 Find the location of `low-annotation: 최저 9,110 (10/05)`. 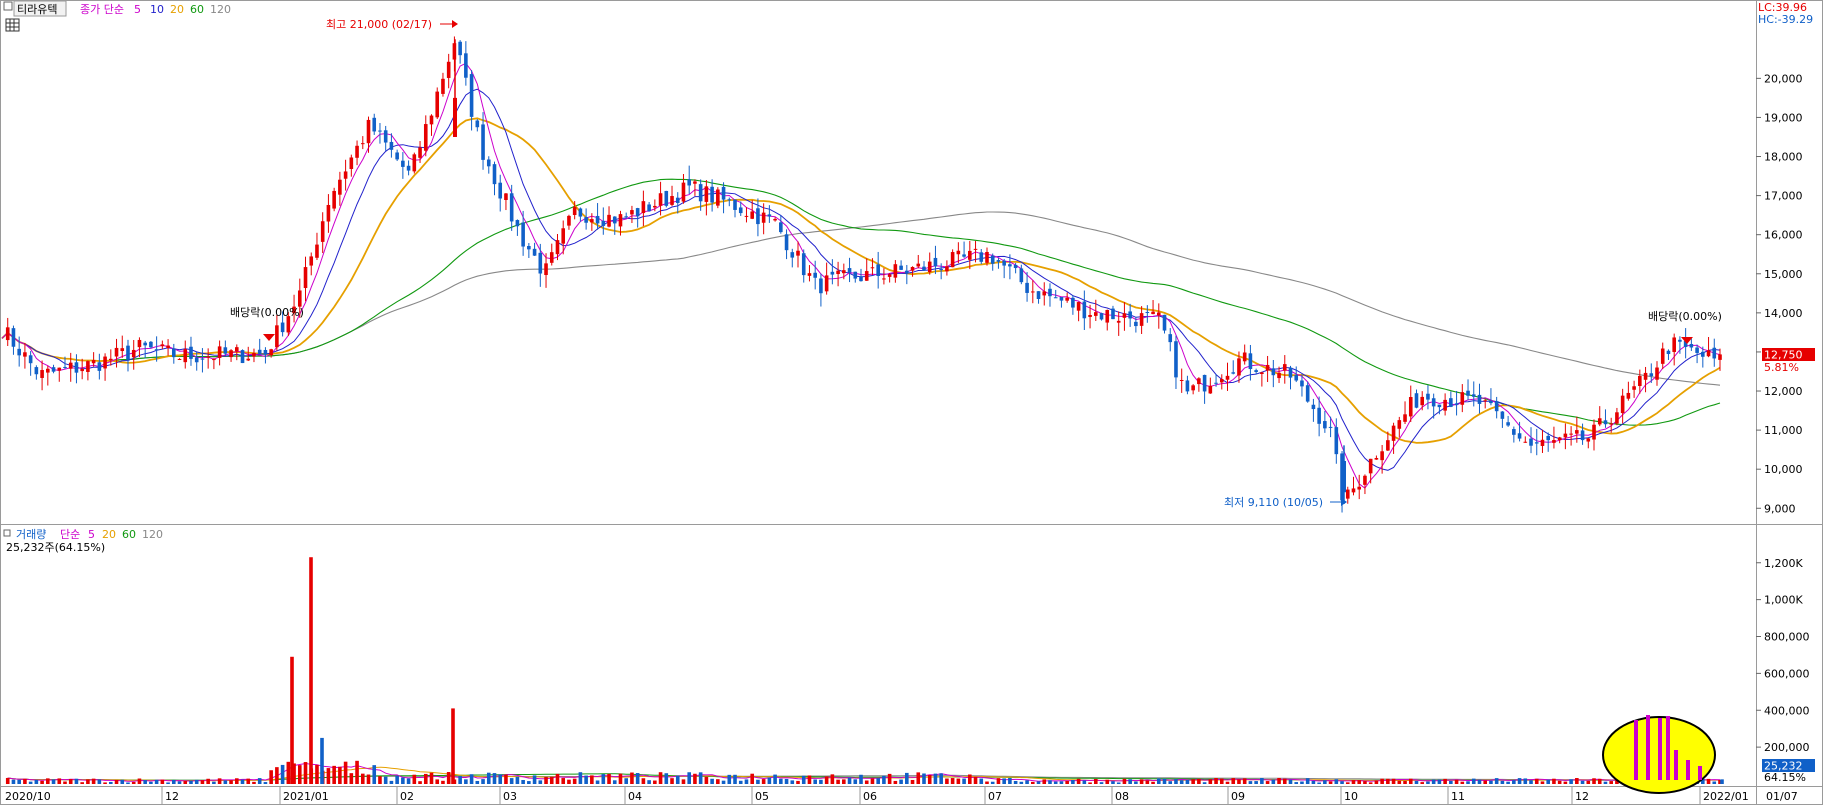

low-annotation: 최저 9,110 (10/05) is located at coordinates (1273, 502).